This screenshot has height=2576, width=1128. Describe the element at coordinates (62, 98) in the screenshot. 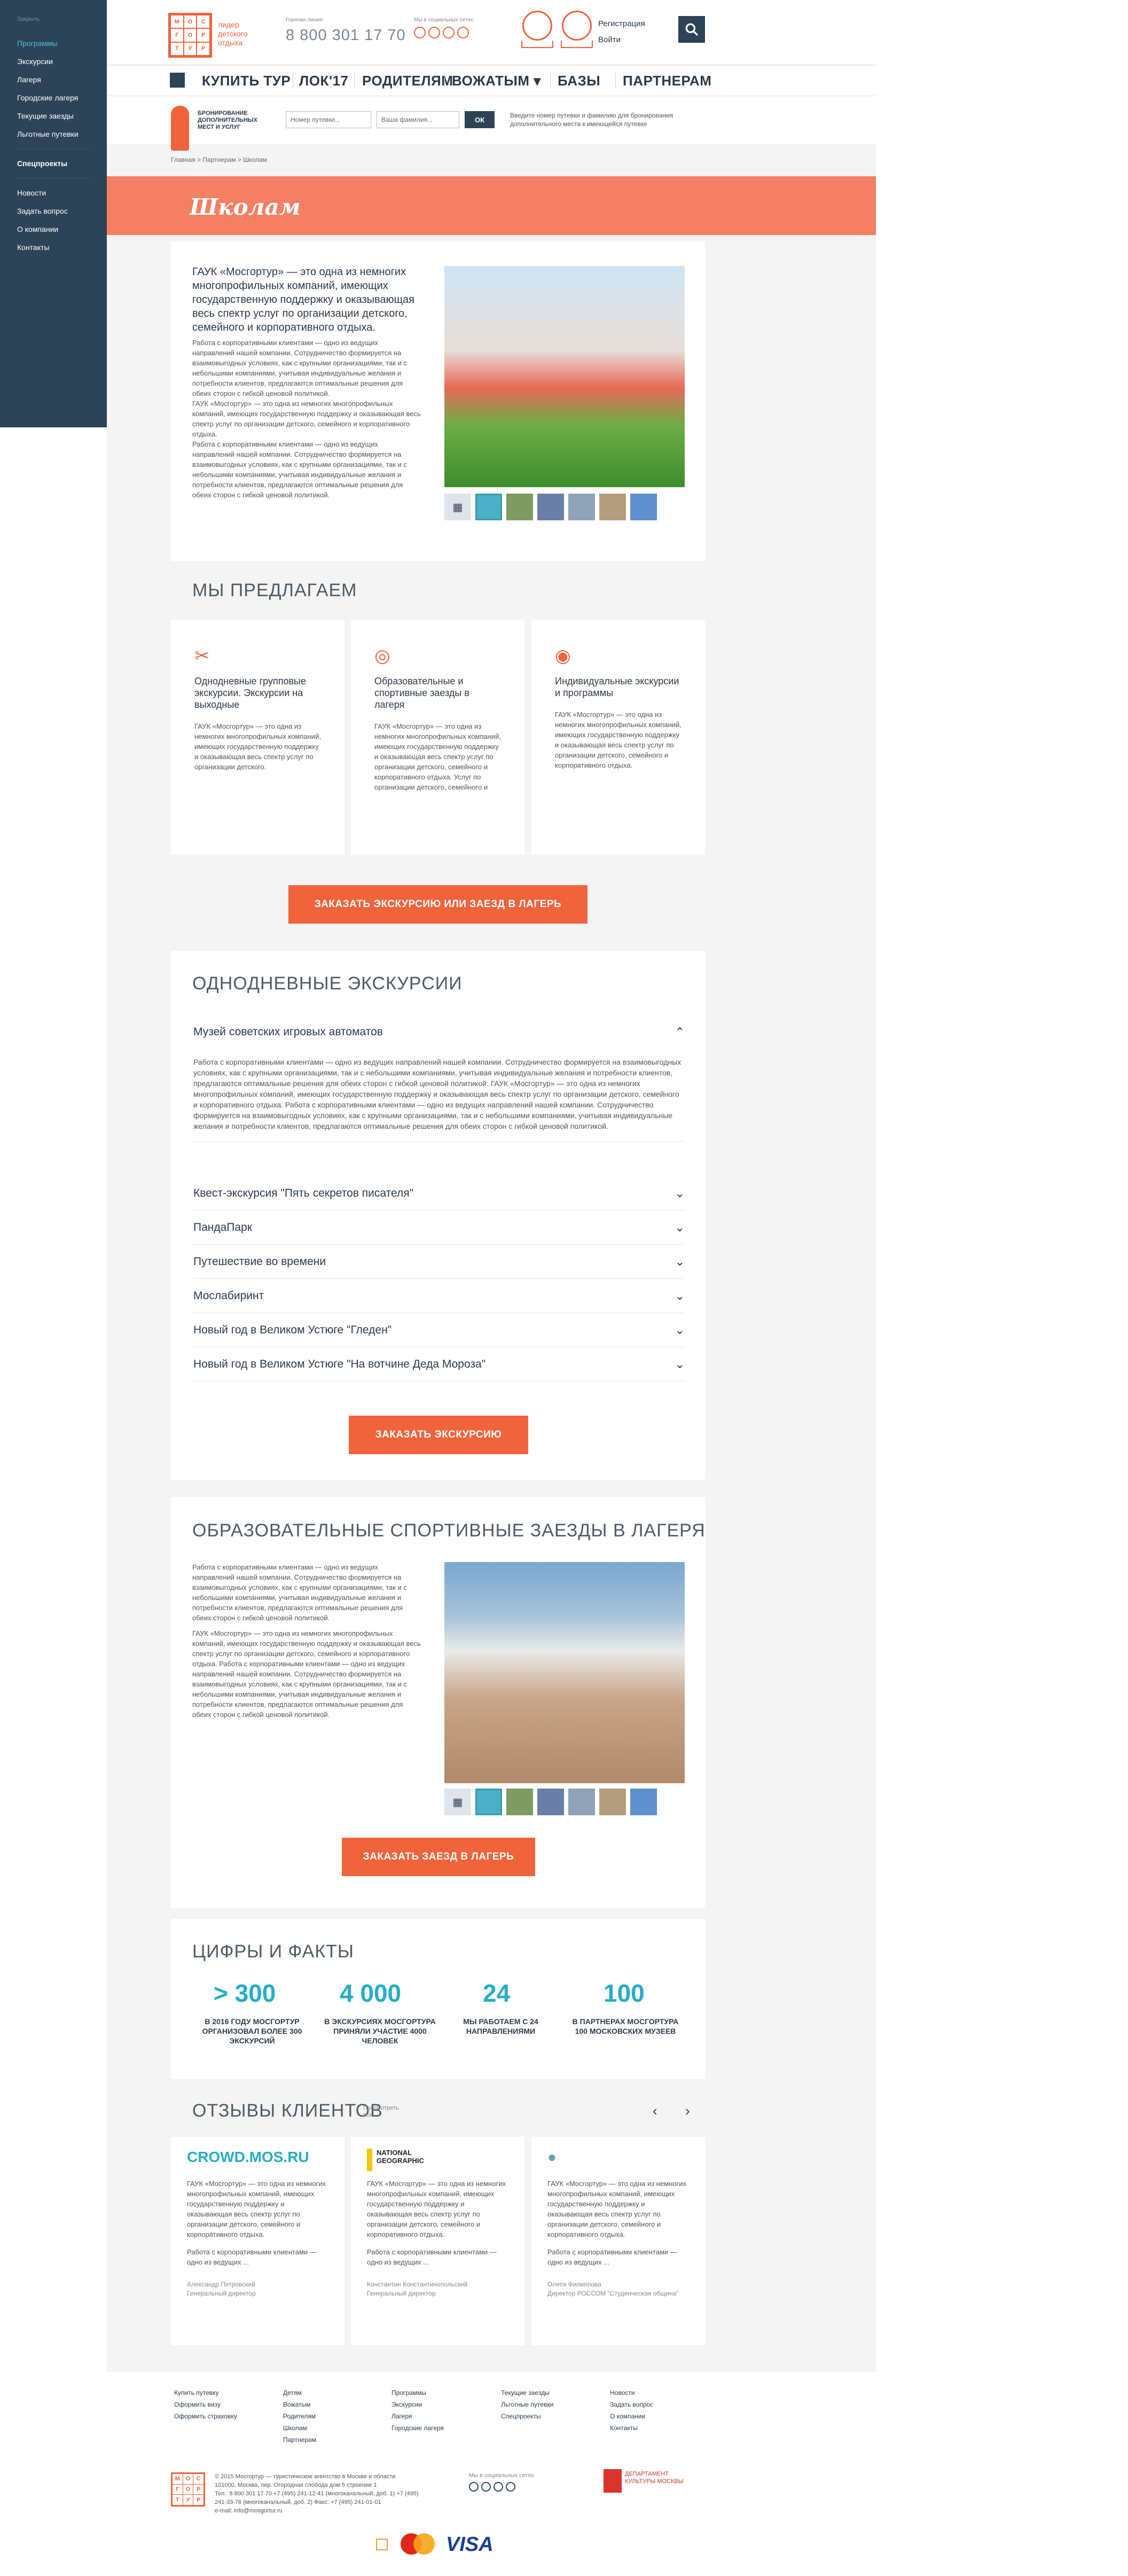

I see `sidebar-item-city-camps: Городские лагеря` at that location.